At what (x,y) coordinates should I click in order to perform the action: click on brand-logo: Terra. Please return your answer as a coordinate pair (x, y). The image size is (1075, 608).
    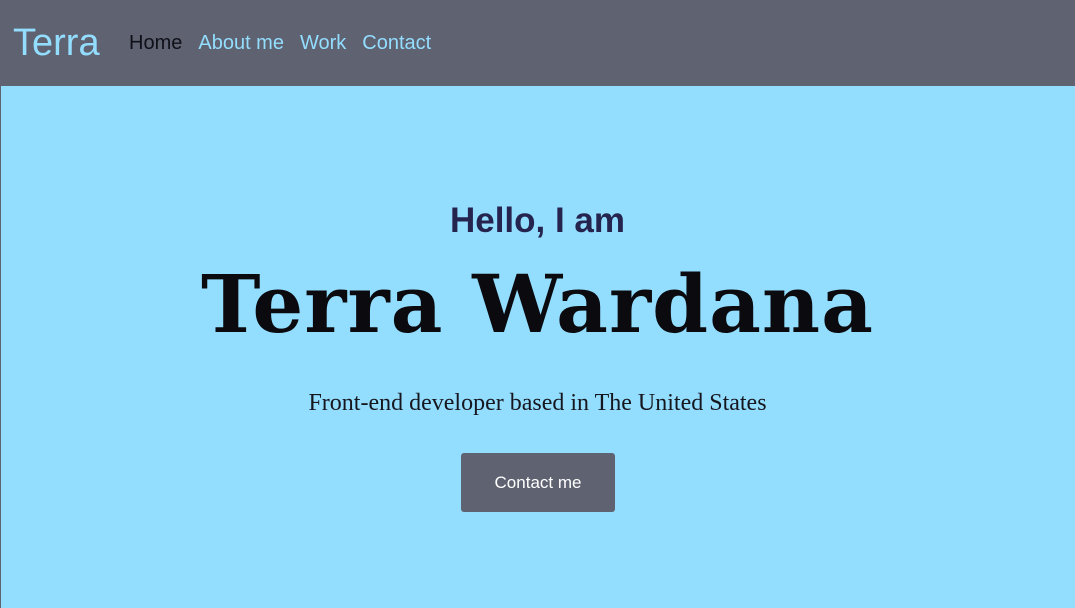
    Looking at the image, I should click on (56, 43).